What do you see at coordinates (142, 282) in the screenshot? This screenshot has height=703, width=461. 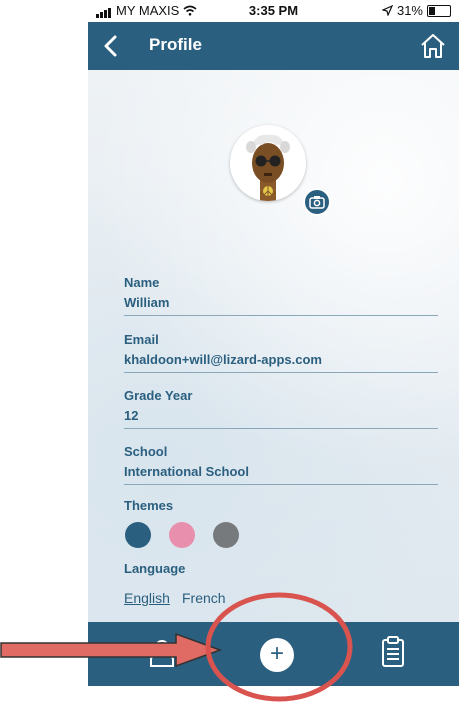 I see `field-label: Name` at bounding box center [142, 282].